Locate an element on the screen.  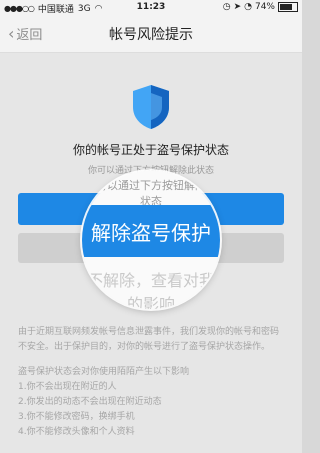
magnified-secondary-label: 不解除，查看对我的影响 is located at coordinates (150, 290).